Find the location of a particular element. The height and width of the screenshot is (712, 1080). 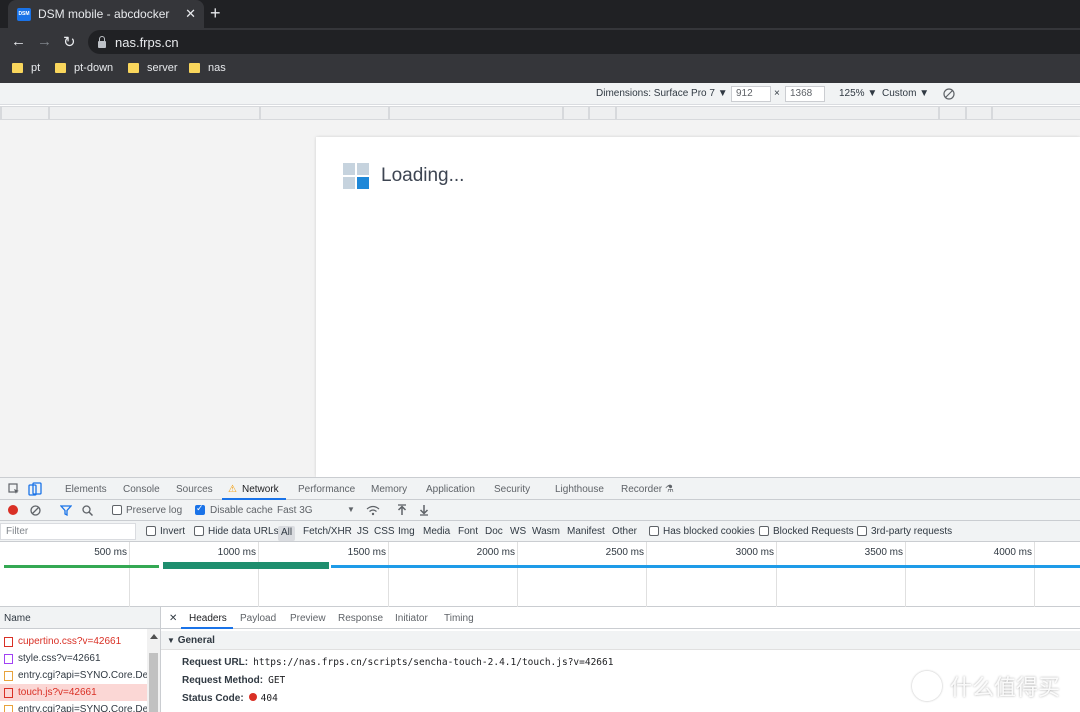

new-tab-button: + is located at coordinates (215, 13).